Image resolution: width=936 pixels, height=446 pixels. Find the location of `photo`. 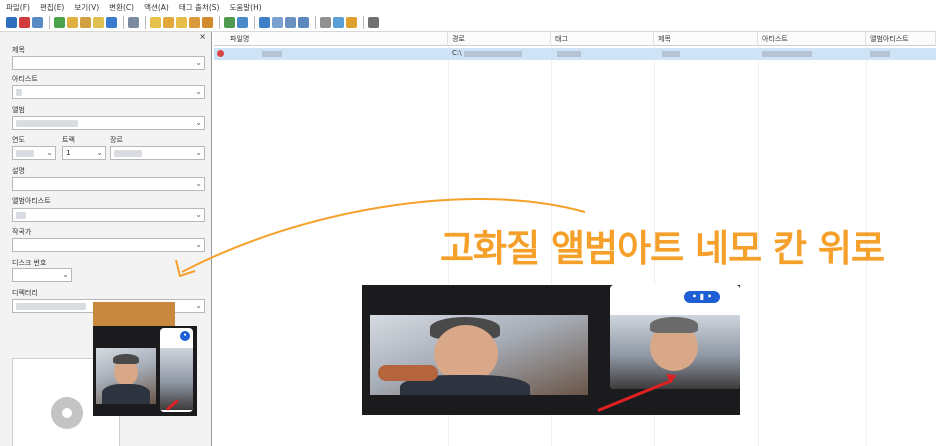

photo is located at coordinates (479, 355).